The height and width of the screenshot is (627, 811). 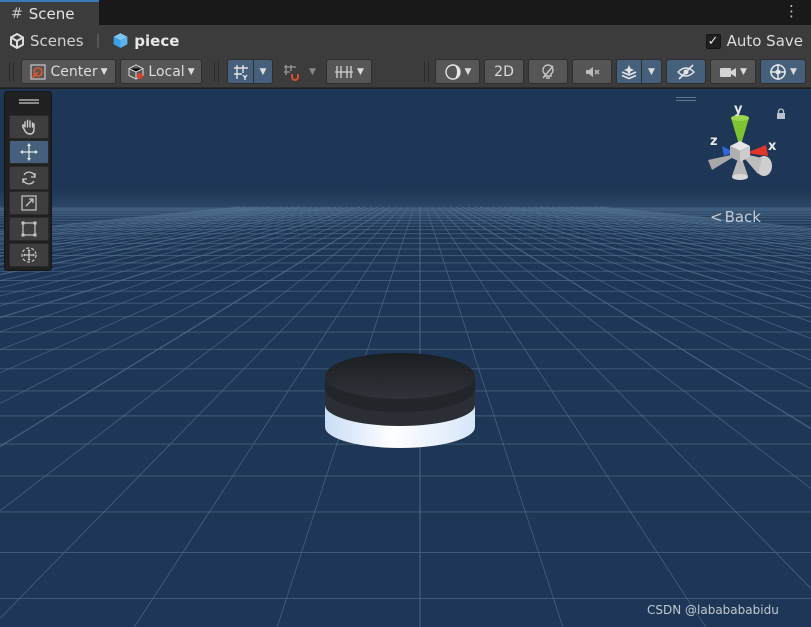 I want to click on unity-logo-icon, so click(x=17, y=40).